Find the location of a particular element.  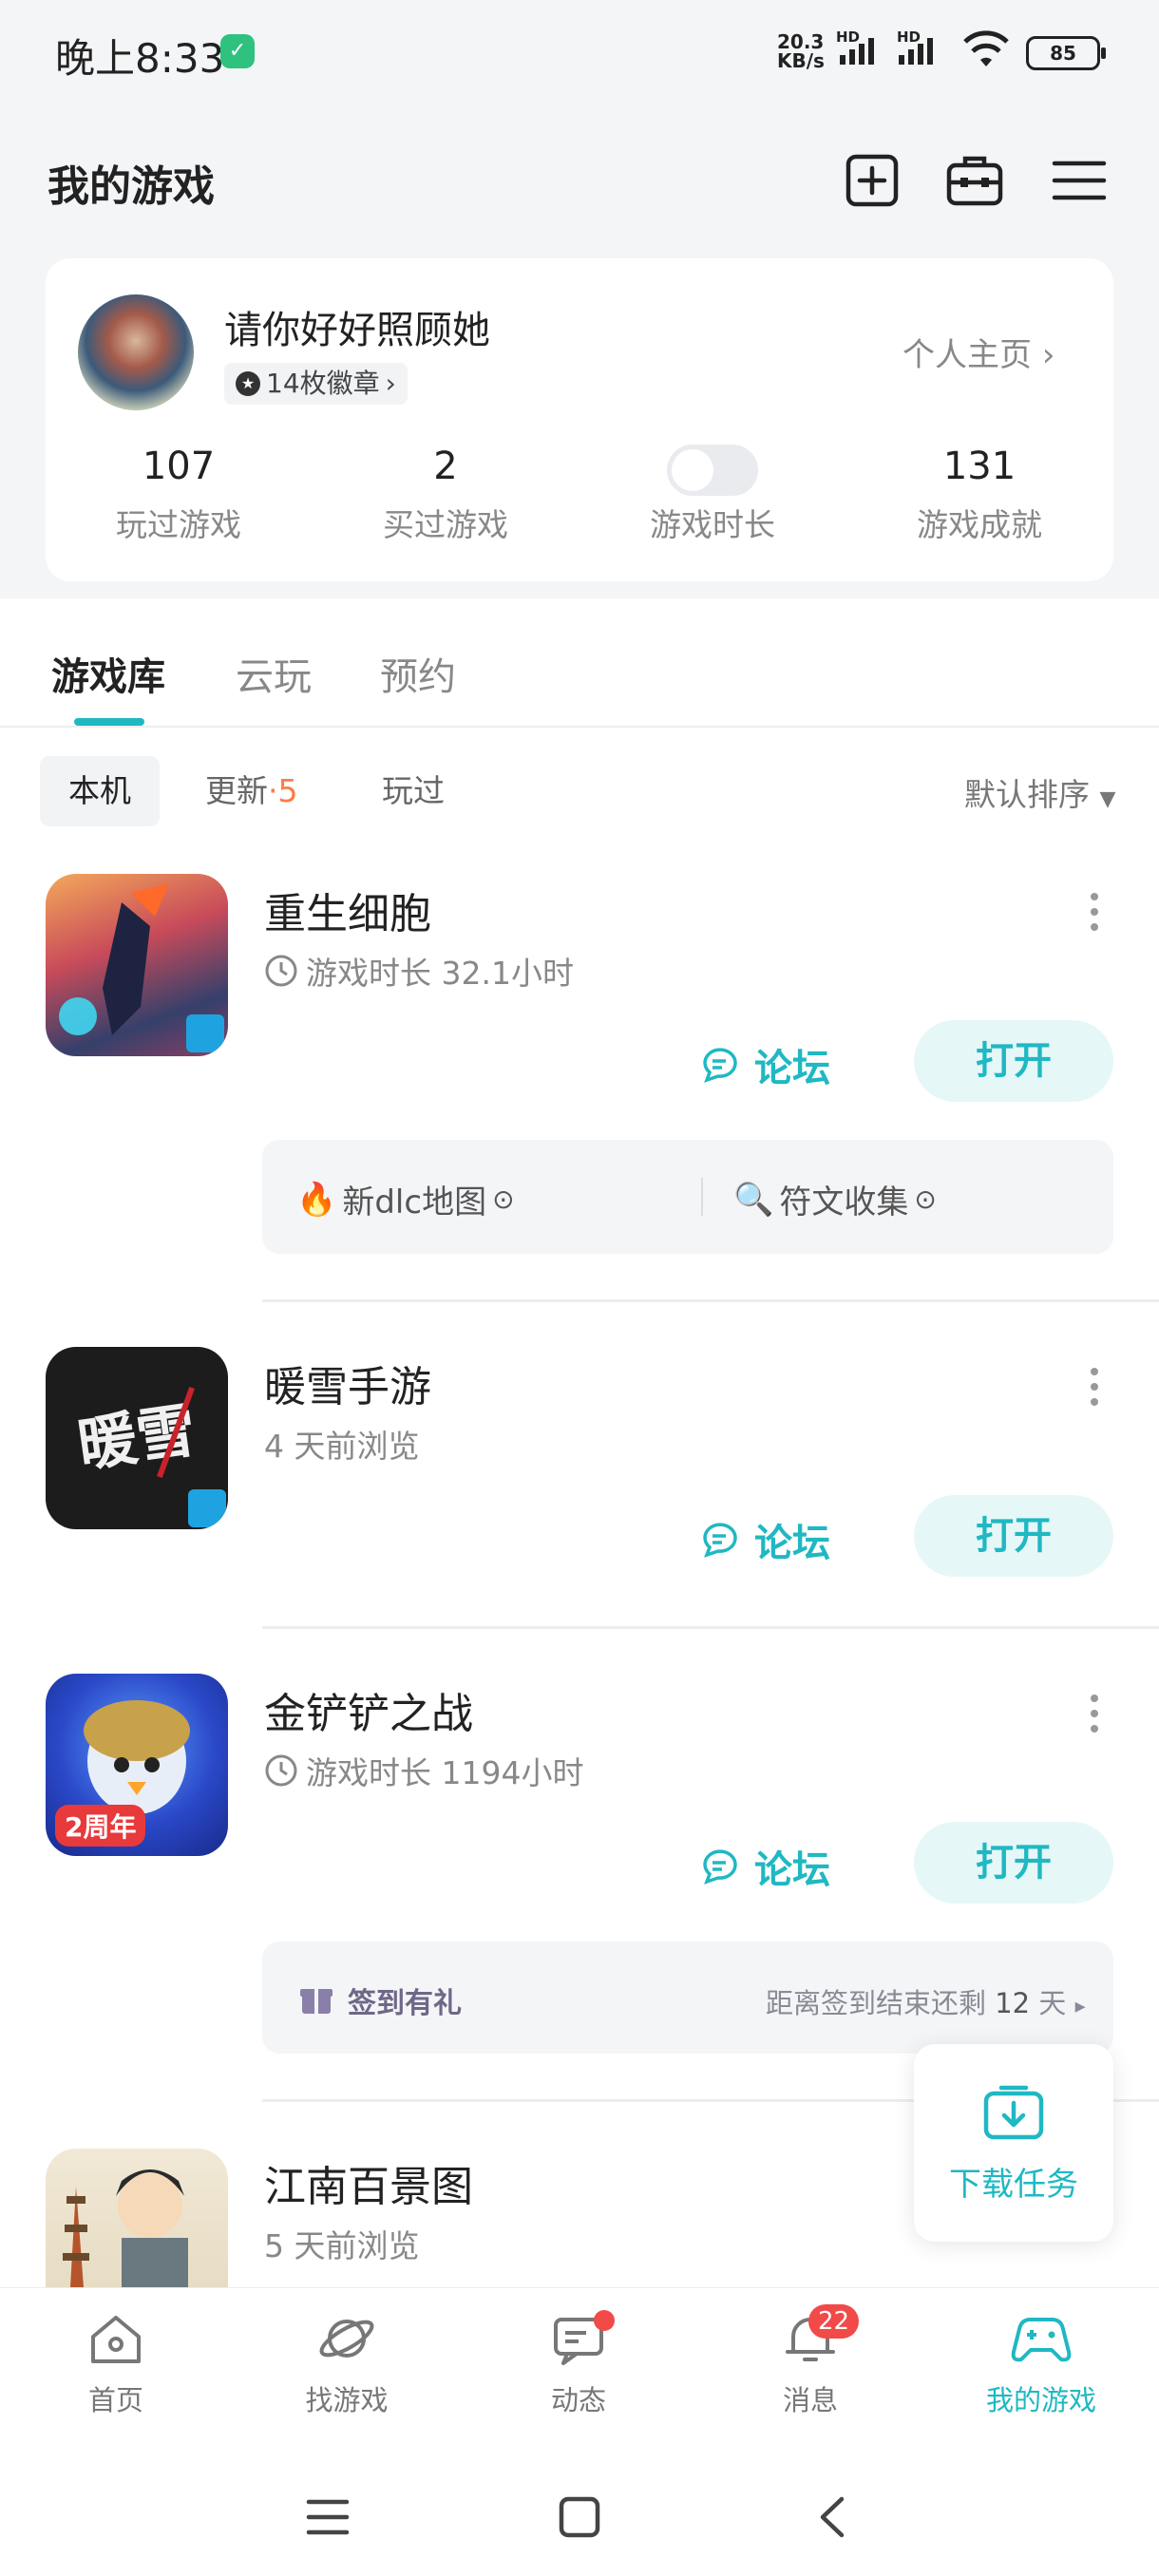

gift-icon is located at coordinates (316, 2002).